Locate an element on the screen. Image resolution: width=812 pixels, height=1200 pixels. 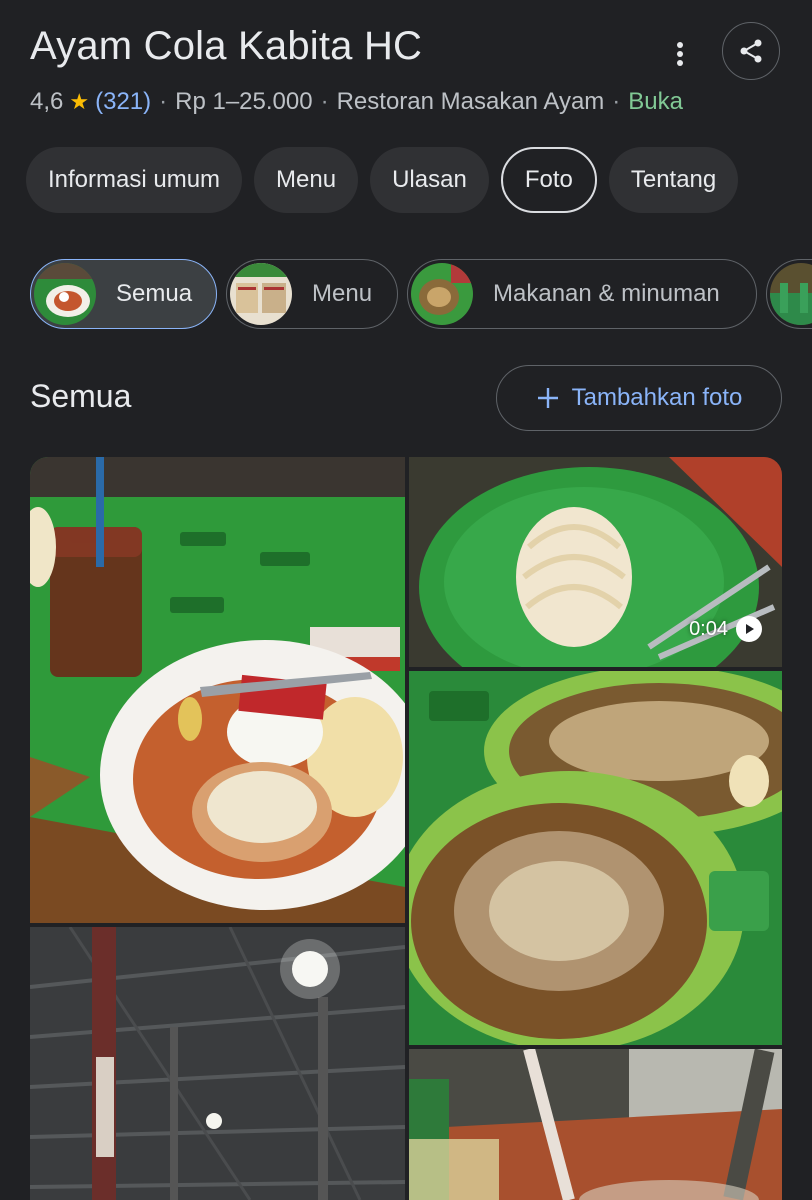
filter-chip-menu: Menu is located at coordinates (312, 294).